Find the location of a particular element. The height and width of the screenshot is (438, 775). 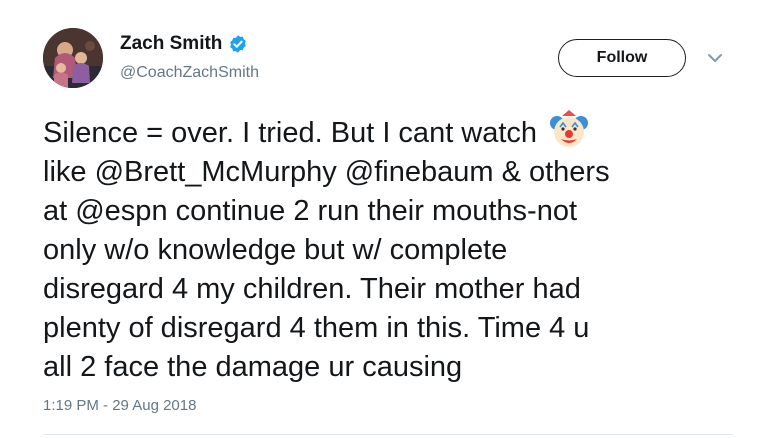

display-name: Zach Smith is located at coordinates (184, 44).